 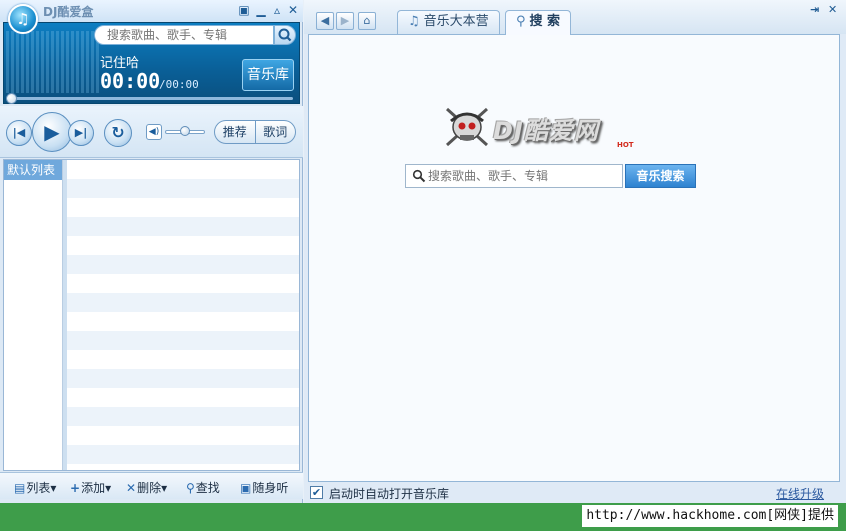 I want to click on music-search-button: 音乐搜索, so click(x=660, y=176).